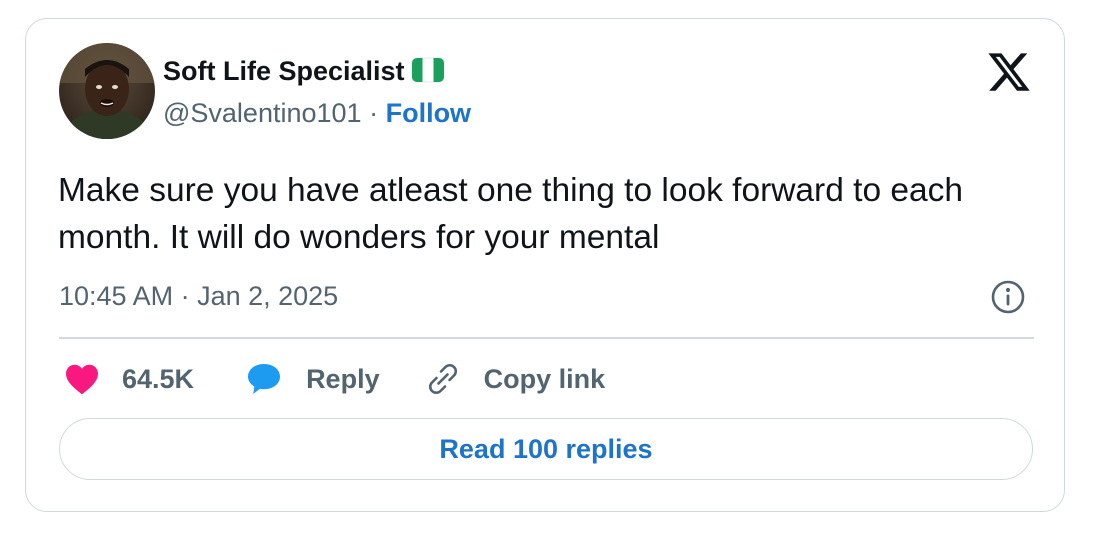 The image size is (1093, 536). I want to click on author-handle-row: @Svalentino101 · Follow, so click(317, 113).